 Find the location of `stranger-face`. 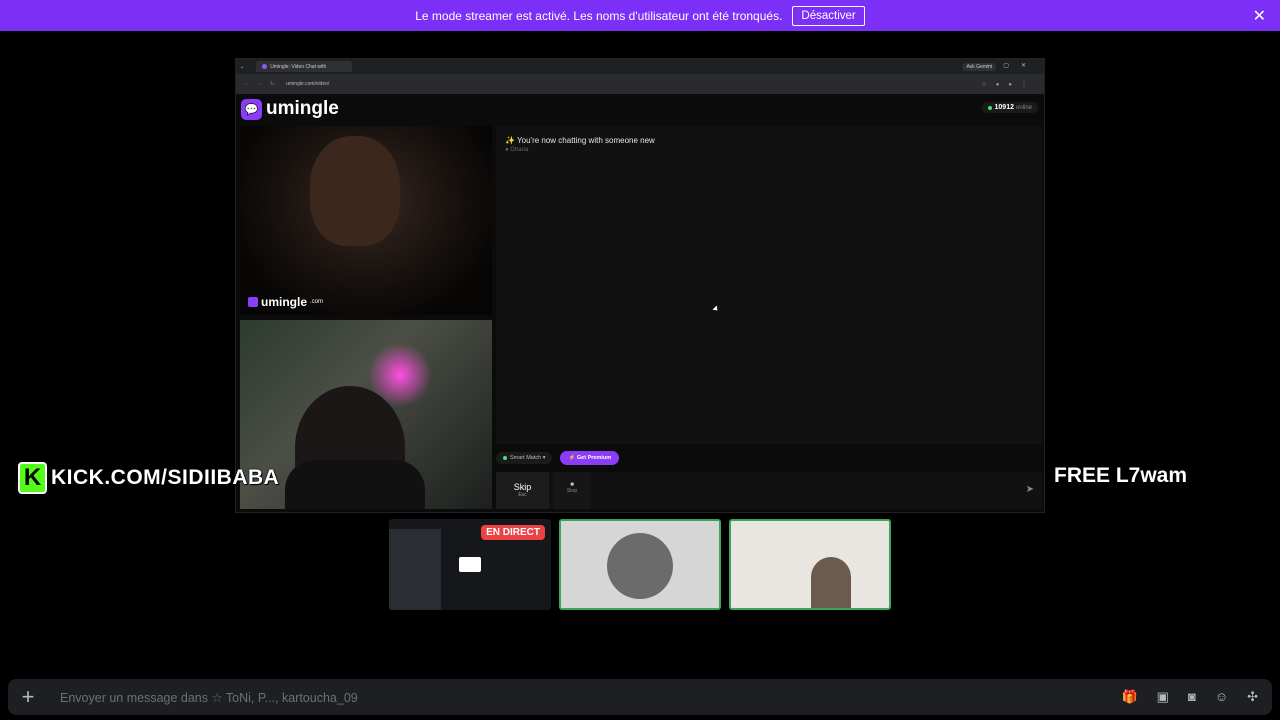

stranger-face is located at coordinates (355, 191).